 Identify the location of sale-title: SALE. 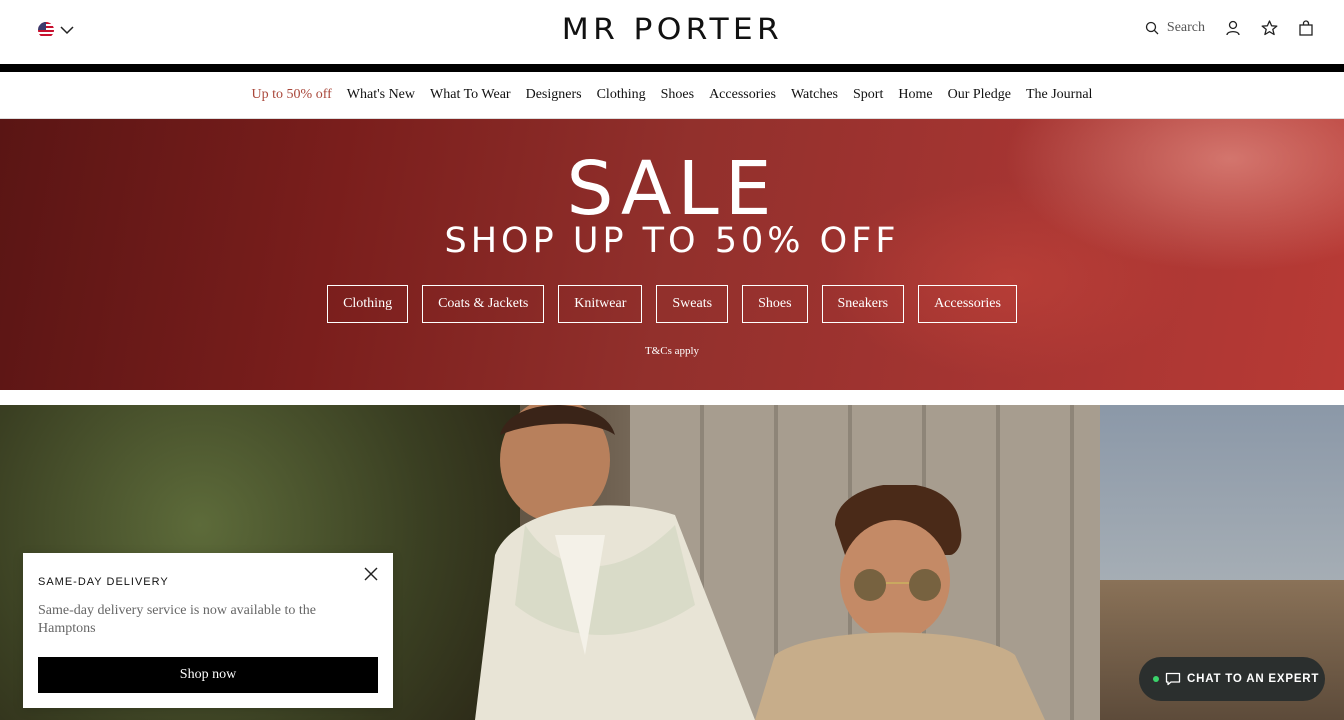
(672, 189).